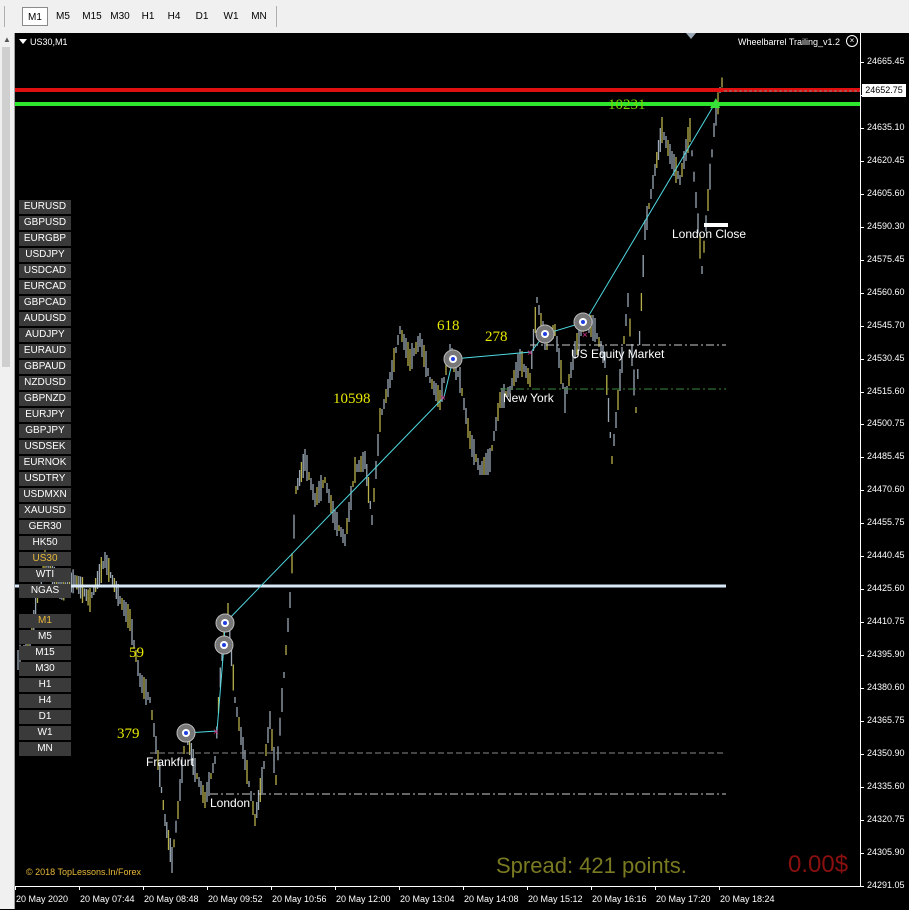 This screenshot has width=909, height=910. Describe the element at coordinates (7, 471) in the screenshot. I see `left-scrollbar: ▲` at that location.